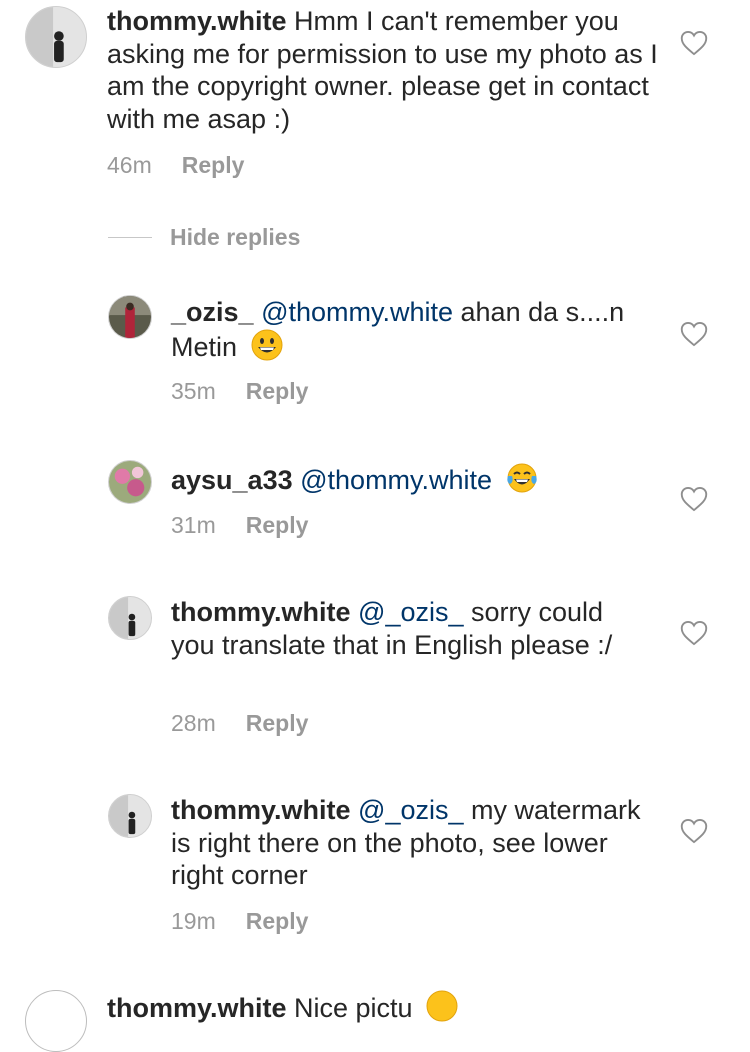 Image resolution: width=750 pixels, height=1052 pixels. I want to click on comment-timestamp: 46m, so click(129, 165).